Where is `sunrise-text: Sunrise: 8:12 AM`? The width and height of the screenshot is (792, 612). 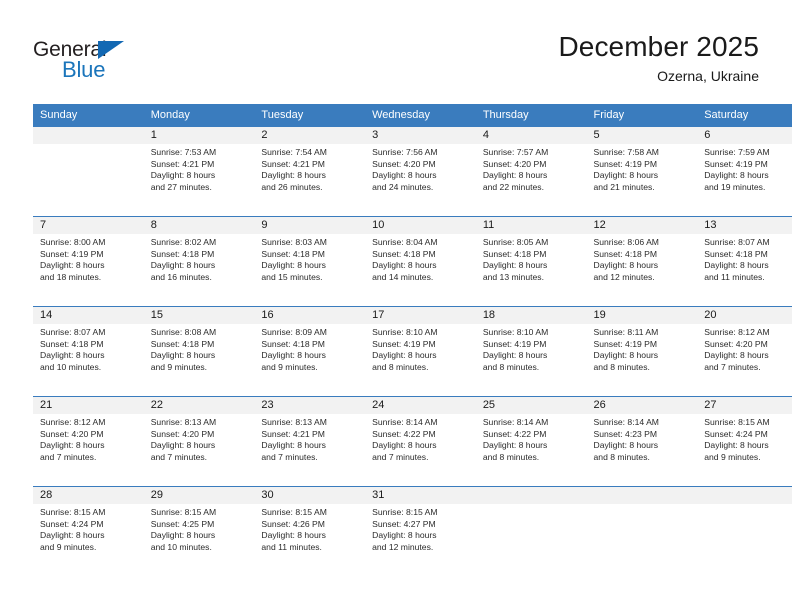
sunrise-text: Sunrise: 8:12 AM is located at coordinates (73, 422).